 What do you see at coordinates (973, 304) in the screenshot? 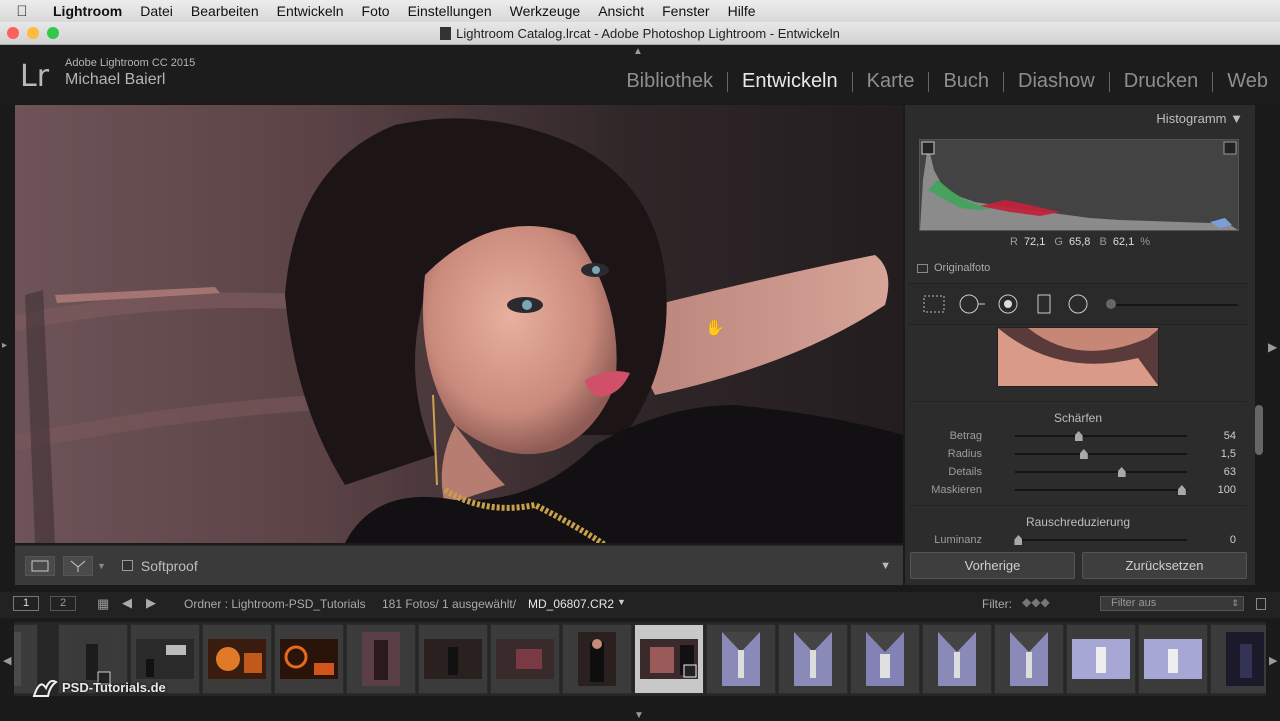
I see `spot-removal-icon` at bounding box center [973, 304].